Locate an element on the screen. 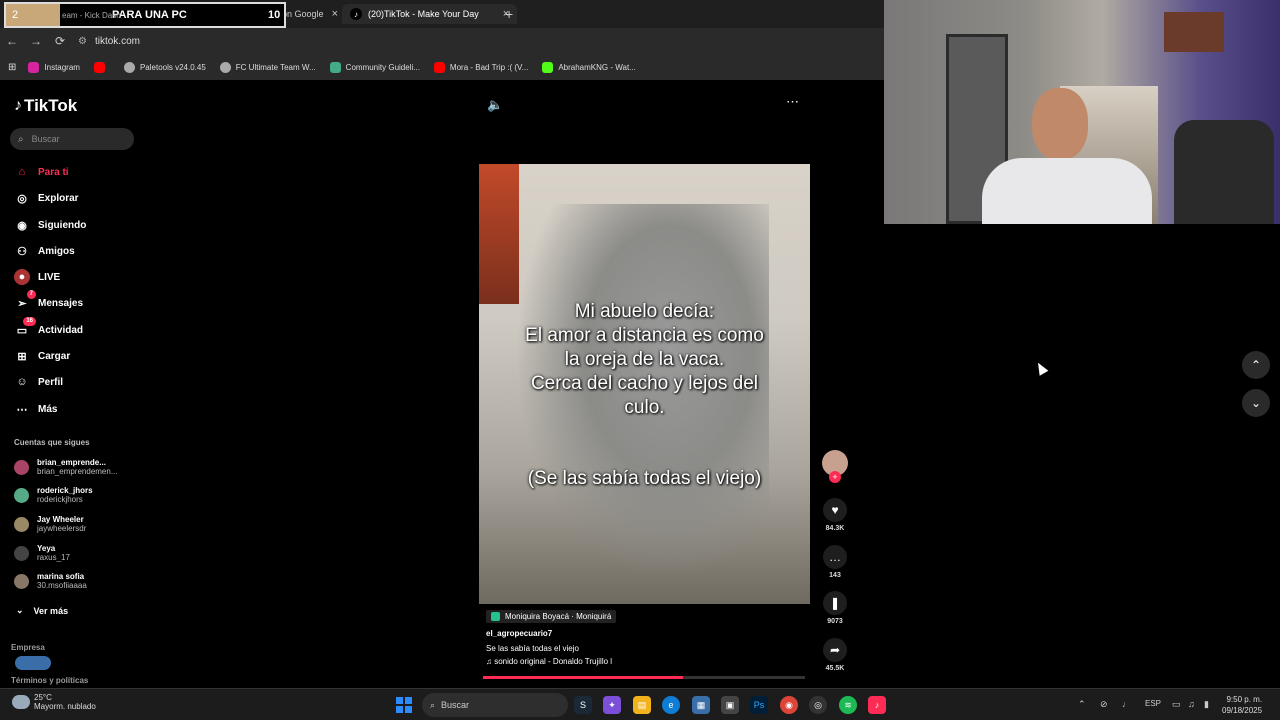 Image resolution: width=1280 pixels, height=720 pixels. battery-icon: ▮ is located at coordinates (1206, 704).